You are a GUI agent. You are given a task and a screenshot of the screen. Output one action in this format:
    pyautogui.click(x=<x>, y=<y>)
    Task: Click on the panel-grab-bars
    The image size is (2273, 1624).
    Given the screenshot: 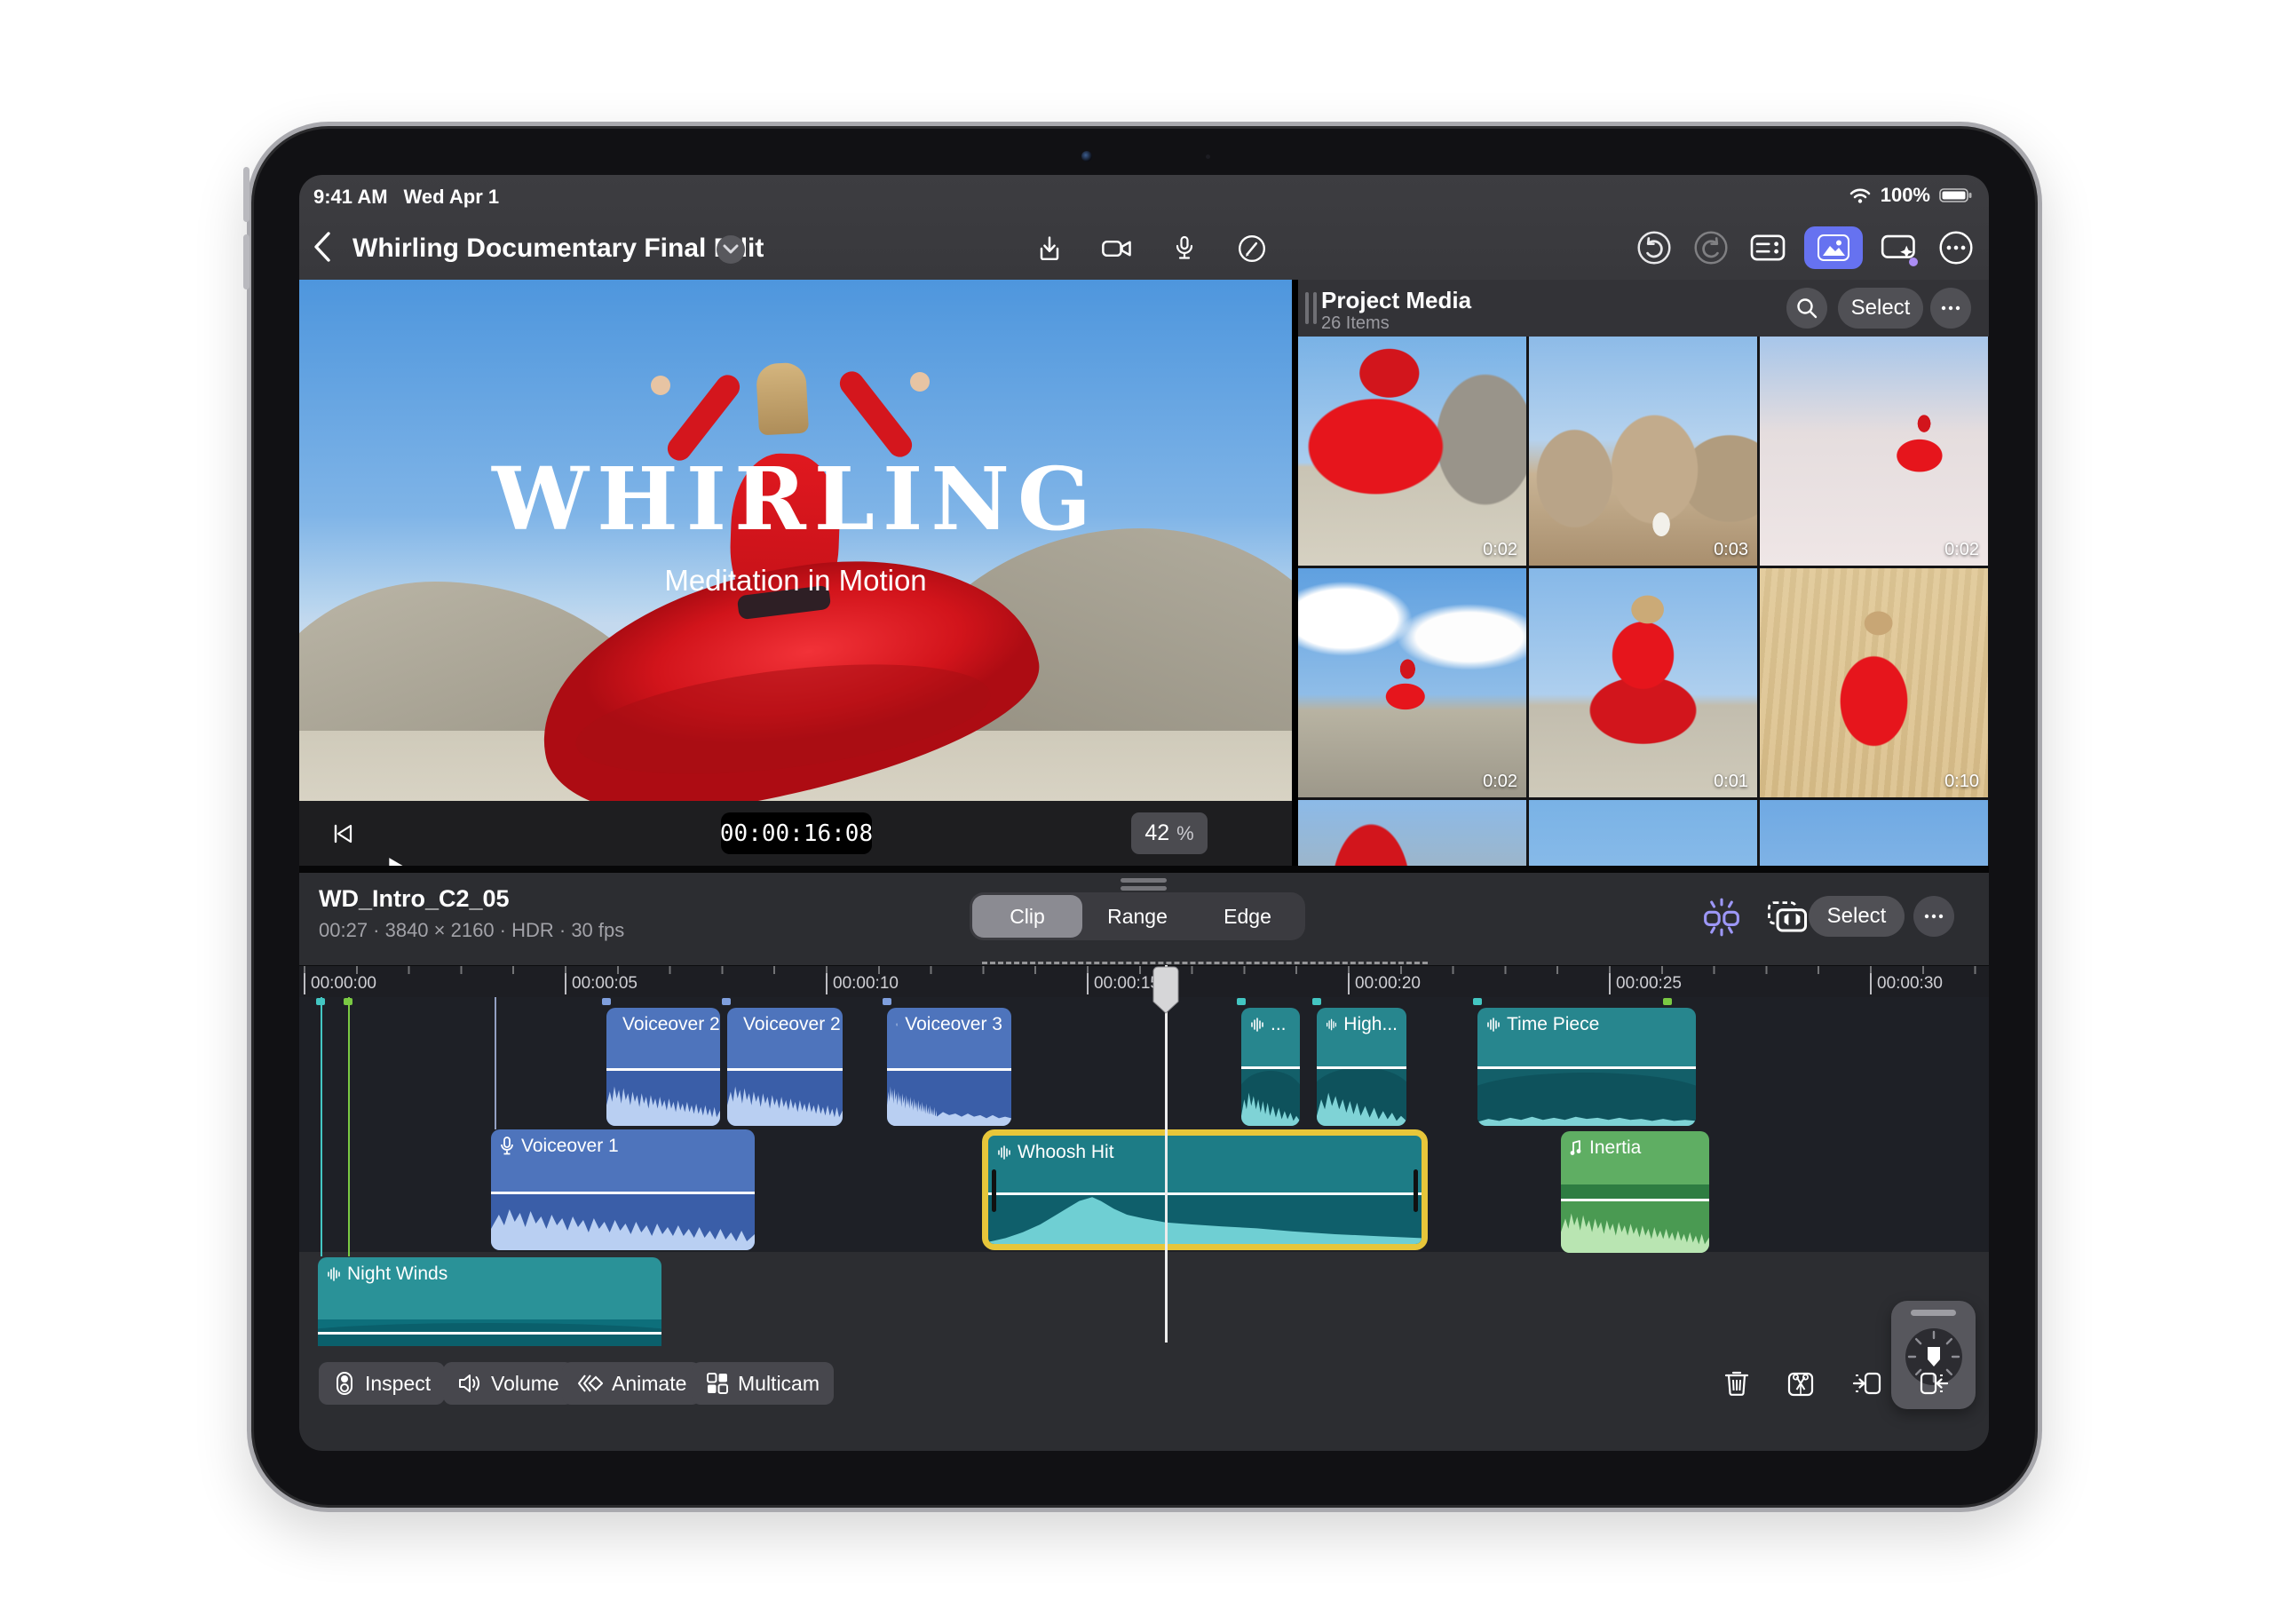 What is the action you would take?
    pyautogui.click(x=1311, y=308)
    